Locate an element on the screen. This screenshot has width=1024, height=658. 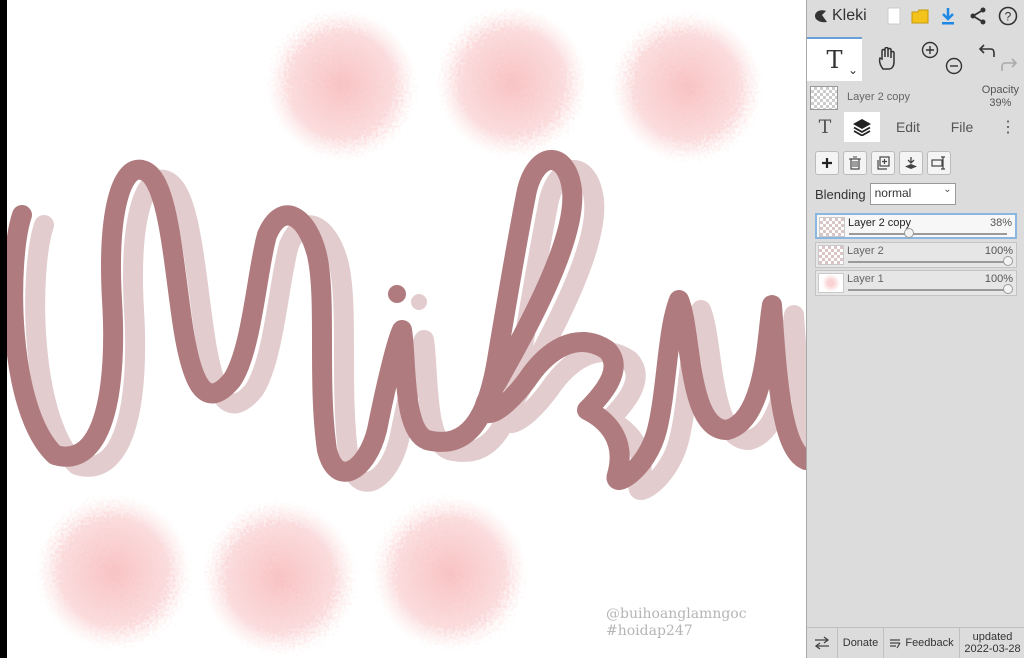
share-icon is located at coordinates (978, 16).